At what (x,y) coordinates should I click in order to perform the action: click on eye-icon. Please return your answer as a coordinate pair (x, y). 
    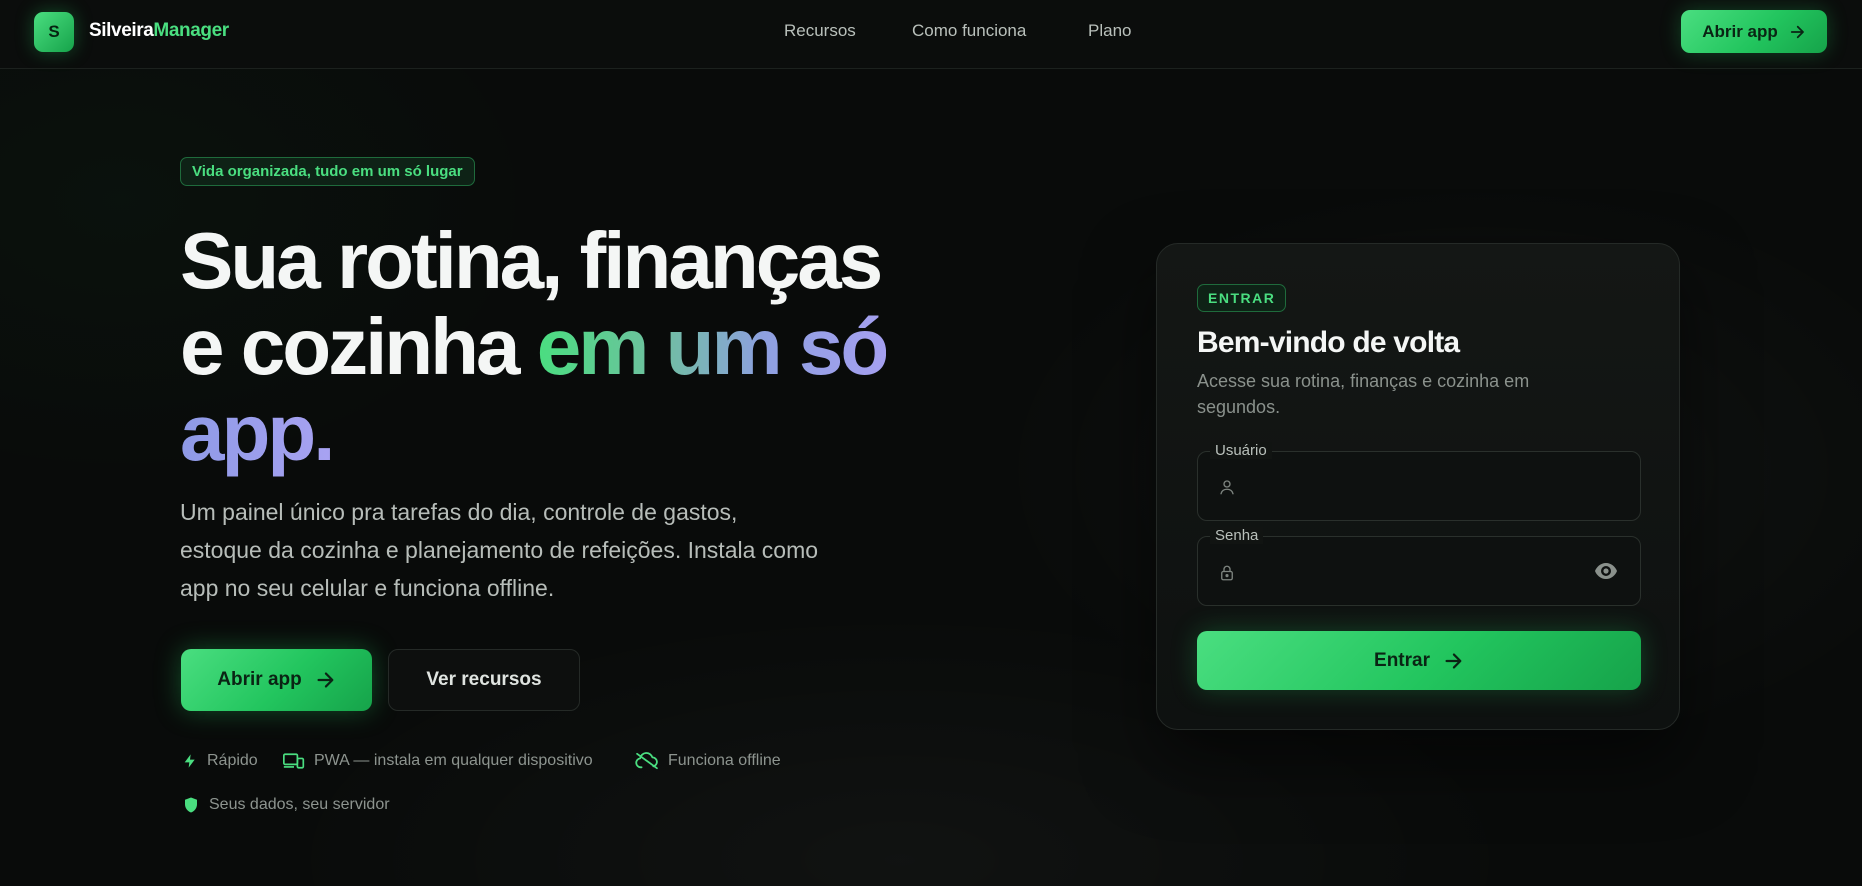
    Looking at the image, I should click on (1606, 571).